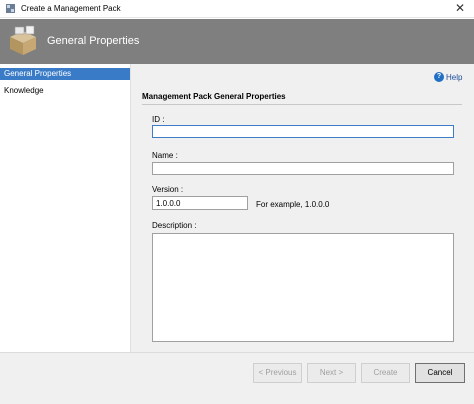 The width and height of the screenshot is (474, 404). What do you see at coordinates (439, 77) in the screenshot?
I see `help-icon: ?` at bounding box center [439, 77].